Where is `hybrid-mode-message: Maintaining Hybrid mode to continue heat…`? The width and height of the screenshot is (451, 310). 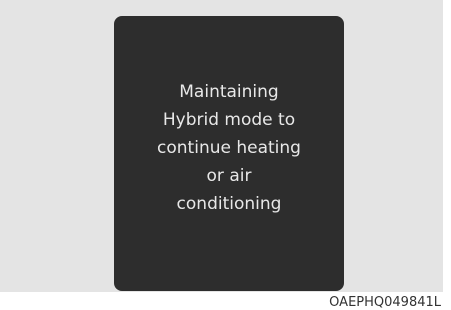
hybrid-mode-message: Maintaining Hybrid mode to continue heat… is located at coordinates (229, 148).